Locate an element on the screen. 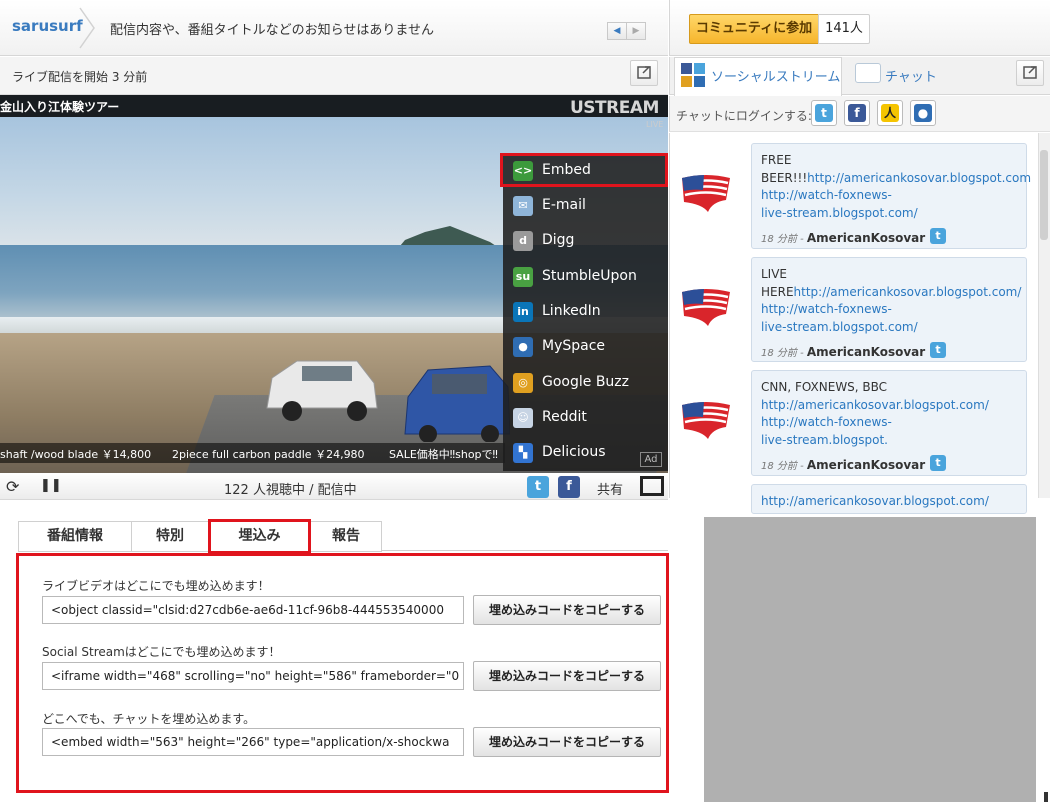 The image size is (1050, 802). google-buzz-icon: ◎ is located at coordinates (523, 383).